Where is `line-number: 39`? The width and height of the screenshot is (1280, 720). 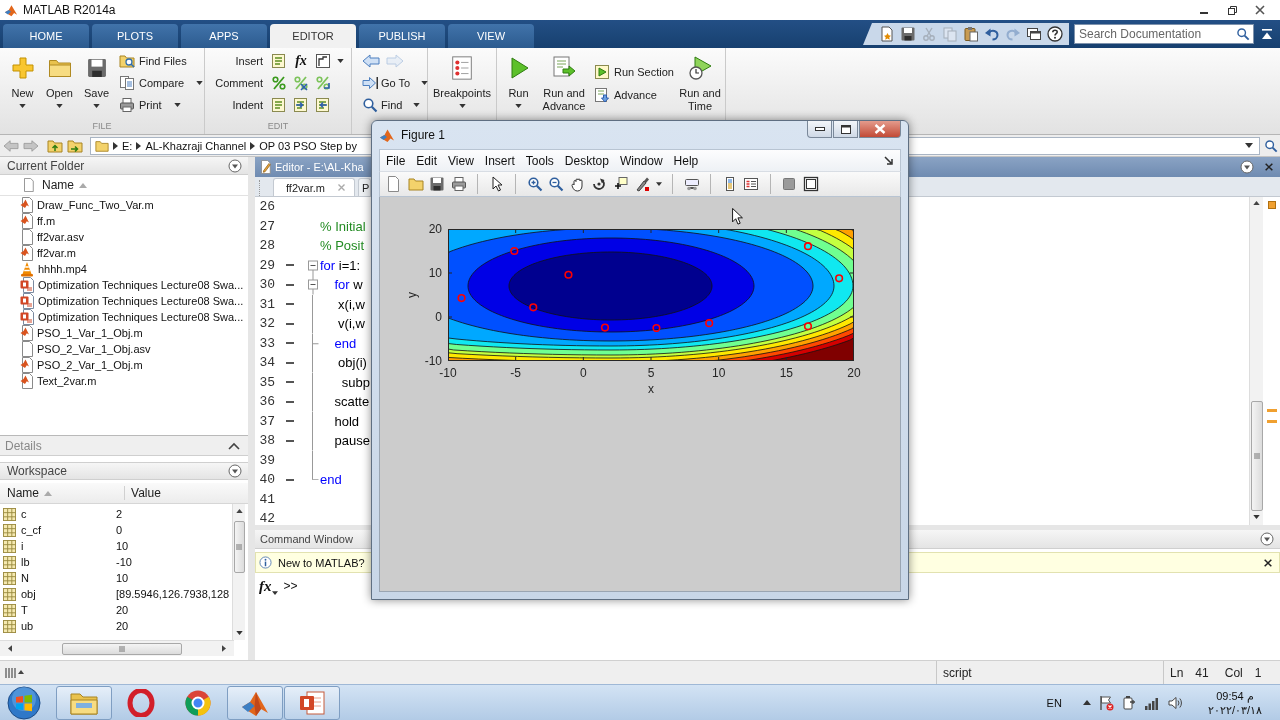 line-number: 39 is located at coordinates (266, 460).